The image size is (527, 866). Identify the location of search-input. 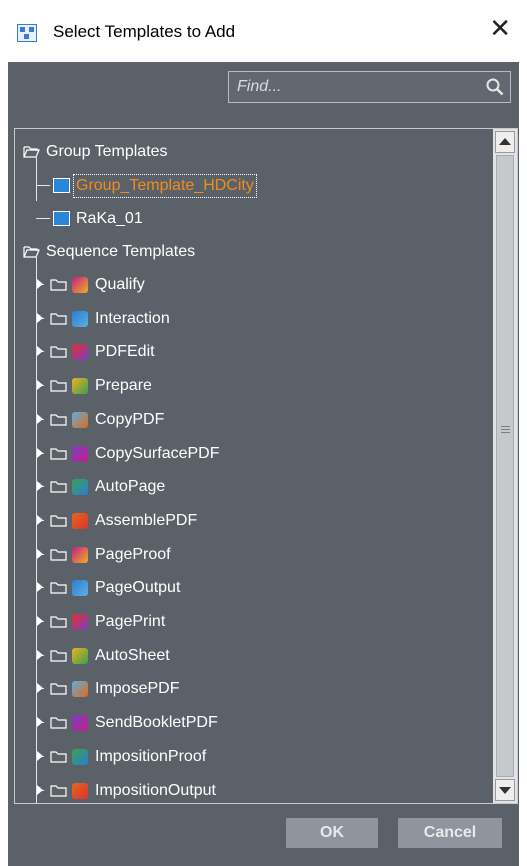
(354, 87).